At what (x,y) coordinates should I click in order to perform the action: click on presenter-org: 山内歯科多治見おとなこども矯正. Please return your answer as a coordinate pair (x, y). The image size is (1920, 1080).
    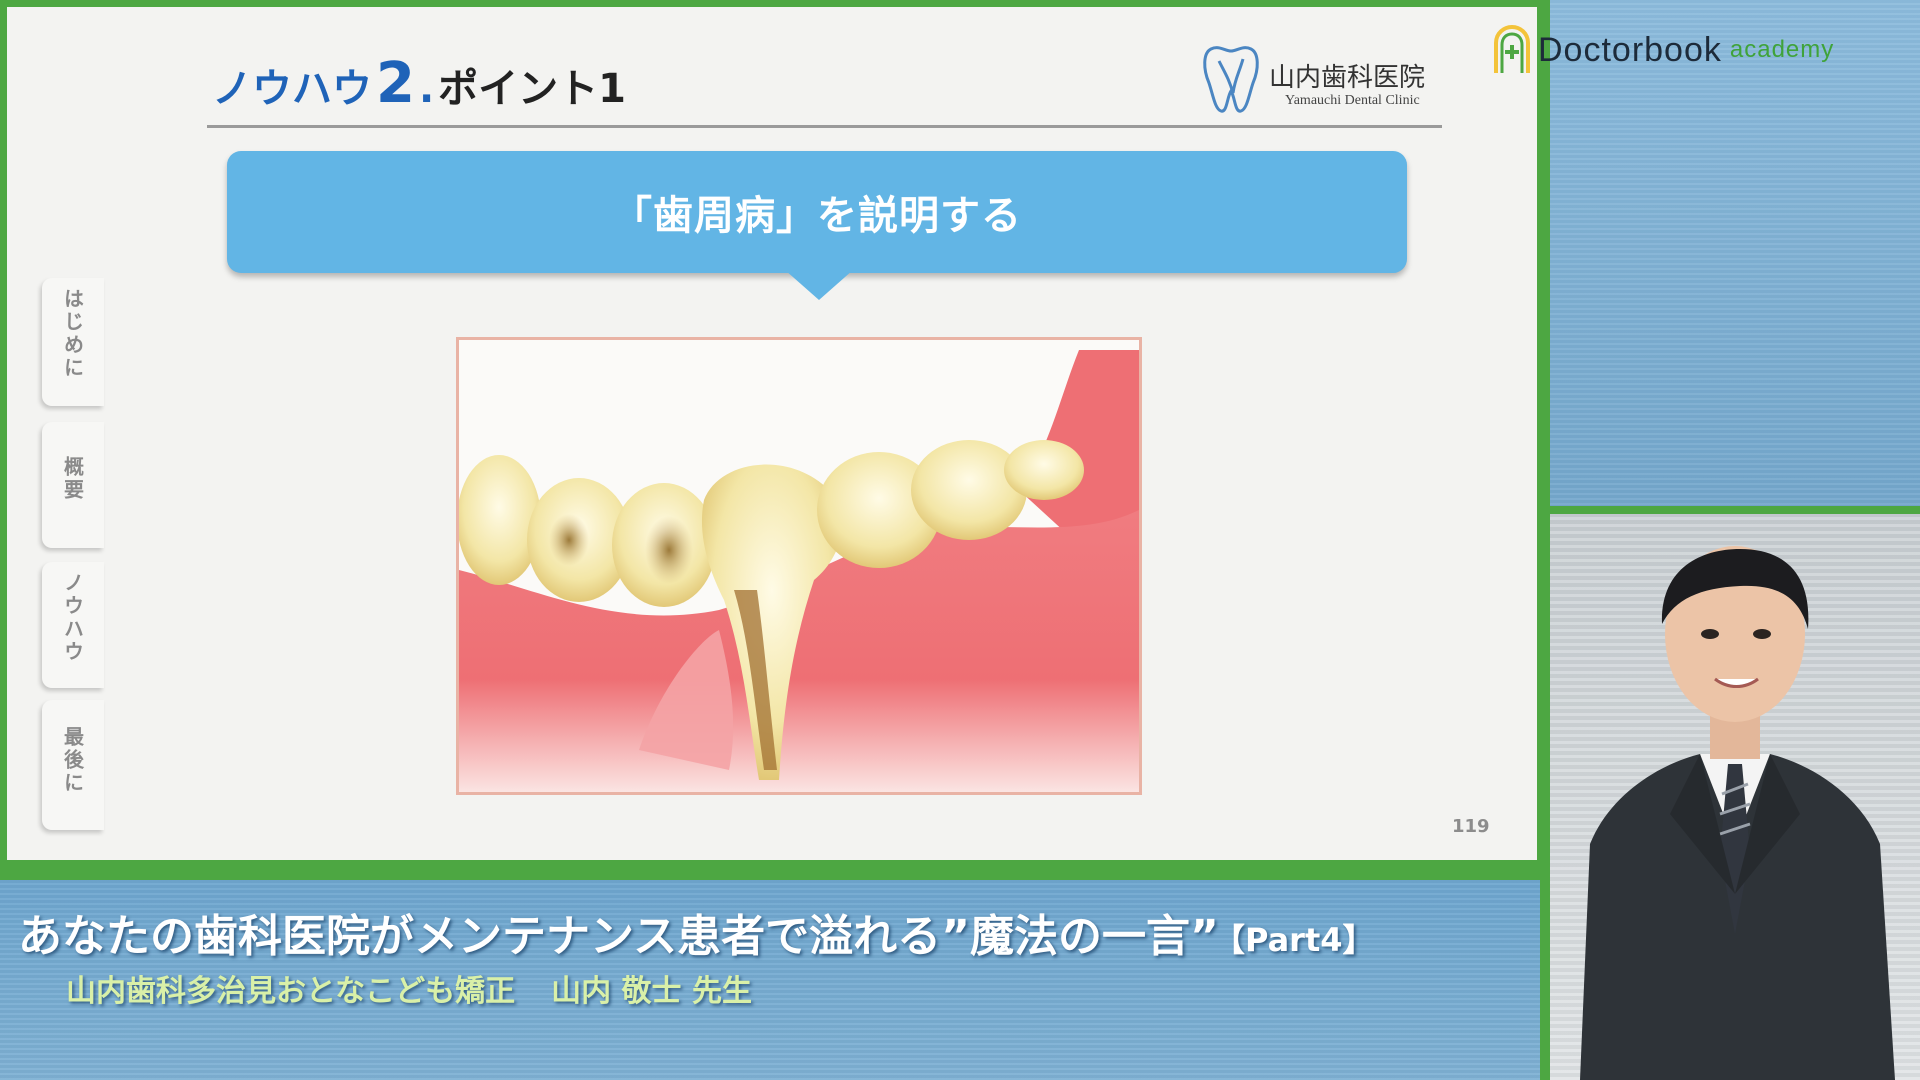
    Looking at the image, I should click on (291, 991).